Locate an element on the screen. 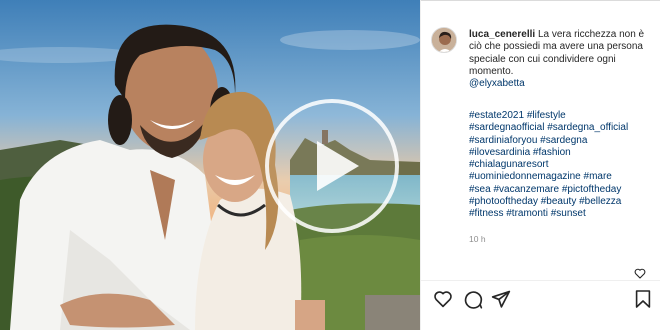 The image size is (660, 331). comment-icon is located at coordinates (473, 299).